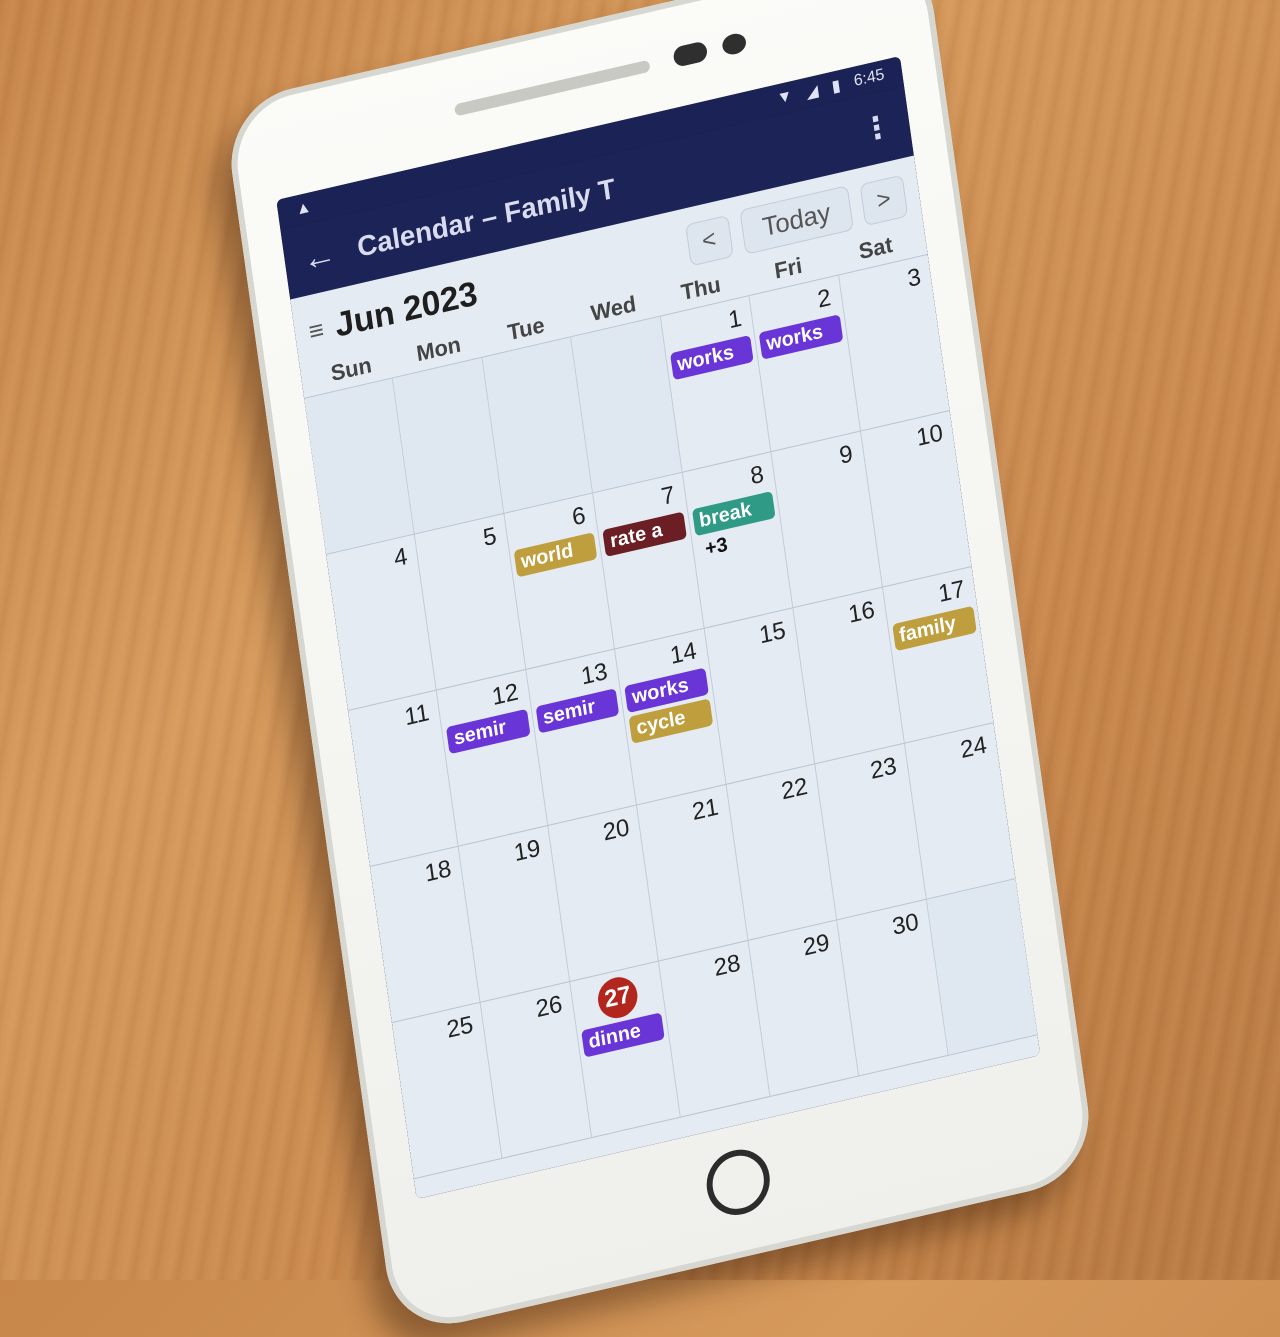  I want to click on proximity-sensor, so click(690, 54).